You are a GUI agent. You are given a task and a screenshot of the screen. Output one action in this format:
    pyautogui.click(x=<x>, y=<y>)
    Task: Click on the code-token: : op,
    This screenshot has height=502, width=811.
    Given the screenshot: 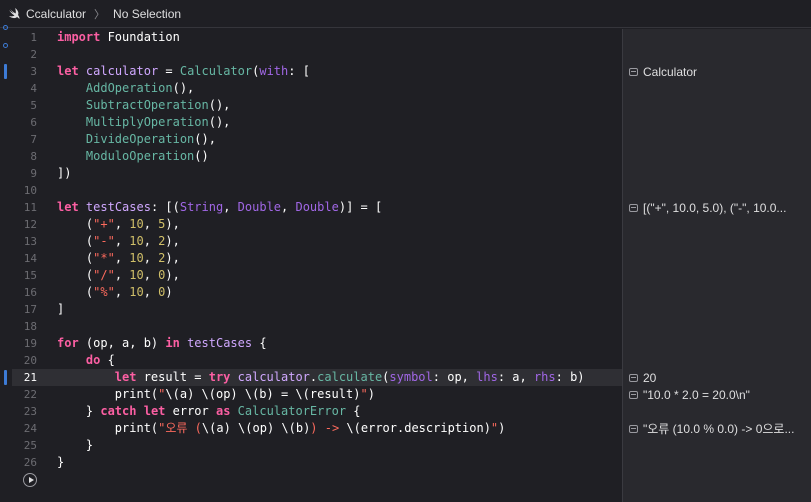 What is the action you would take?
    pyautogui.click(x=454, y=377)
    